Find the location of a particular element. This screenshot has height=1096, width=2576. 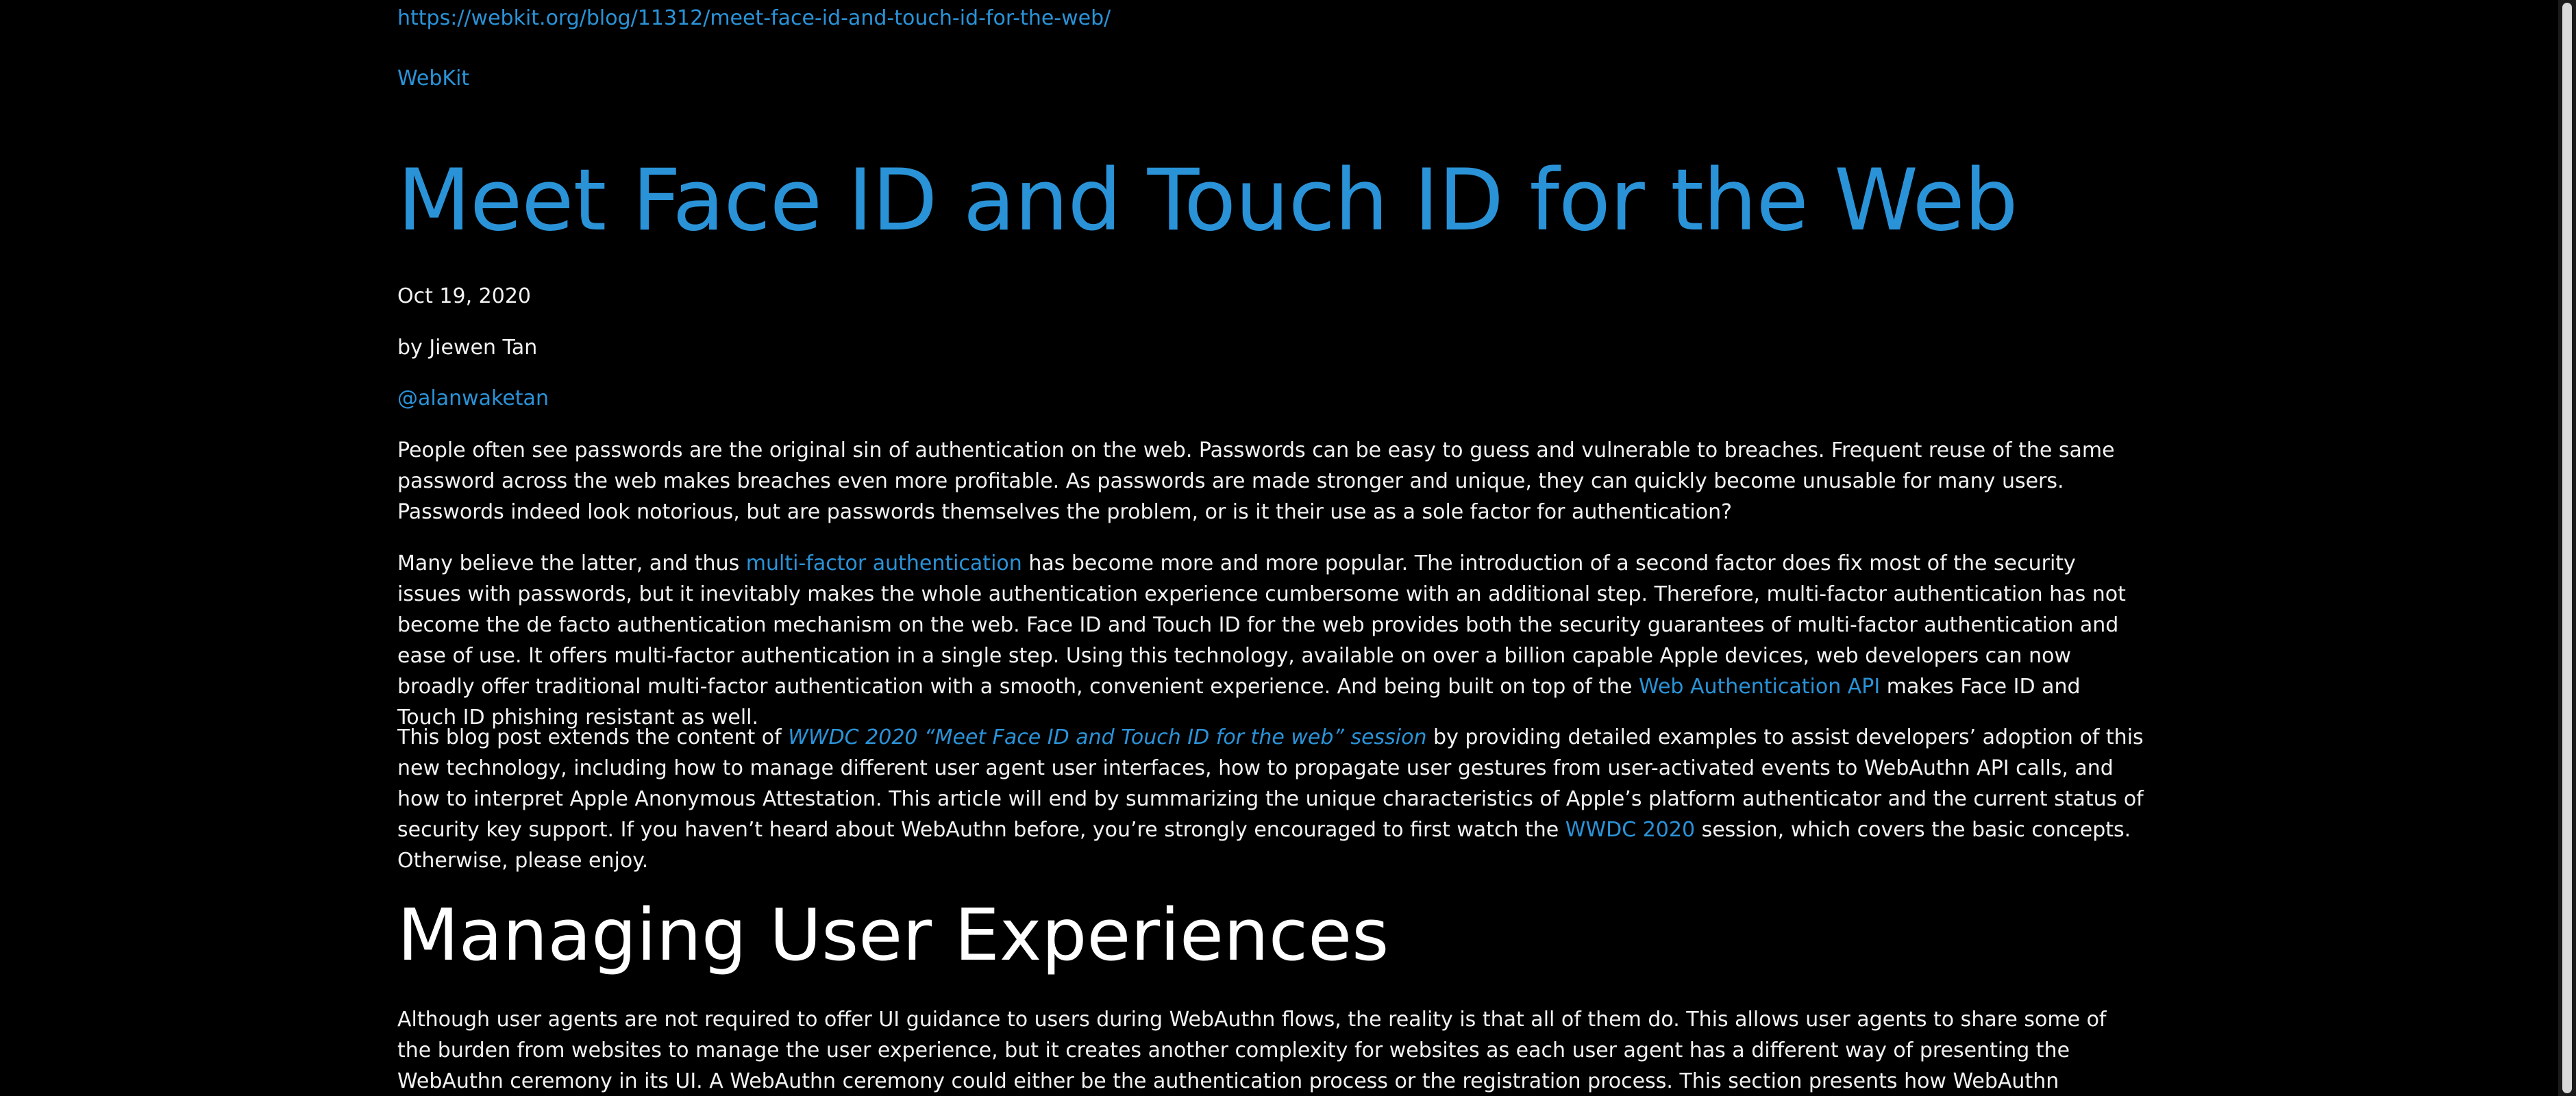

multi-factor-authentication-link: multi-factor authentication is located at coordinates (884, 563).